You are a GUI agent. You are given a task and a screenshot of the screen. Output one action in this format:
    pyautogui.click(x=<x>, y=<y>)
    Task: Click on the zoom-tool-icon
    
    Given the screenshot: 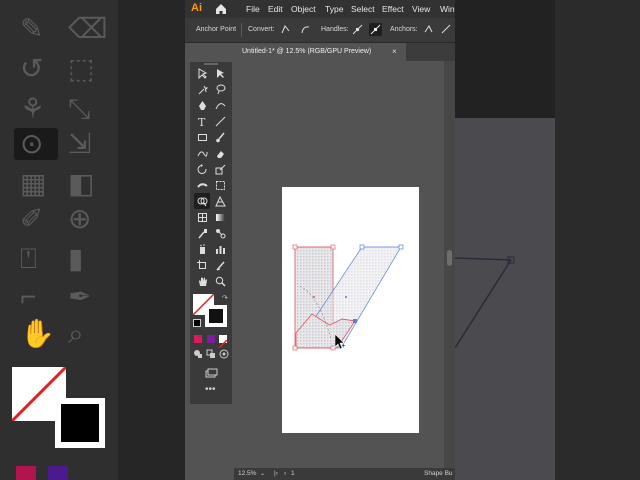 What is the action you would take?
    pyautogui.click(x=220, y=281)
    